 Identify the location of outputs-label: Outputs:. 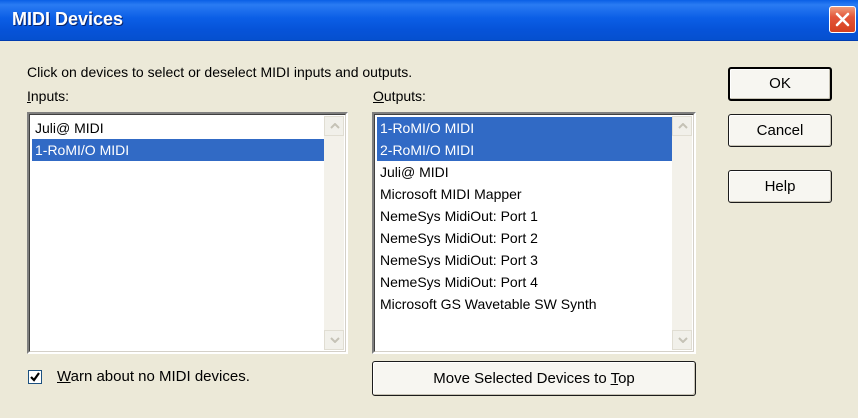
(399, 96).